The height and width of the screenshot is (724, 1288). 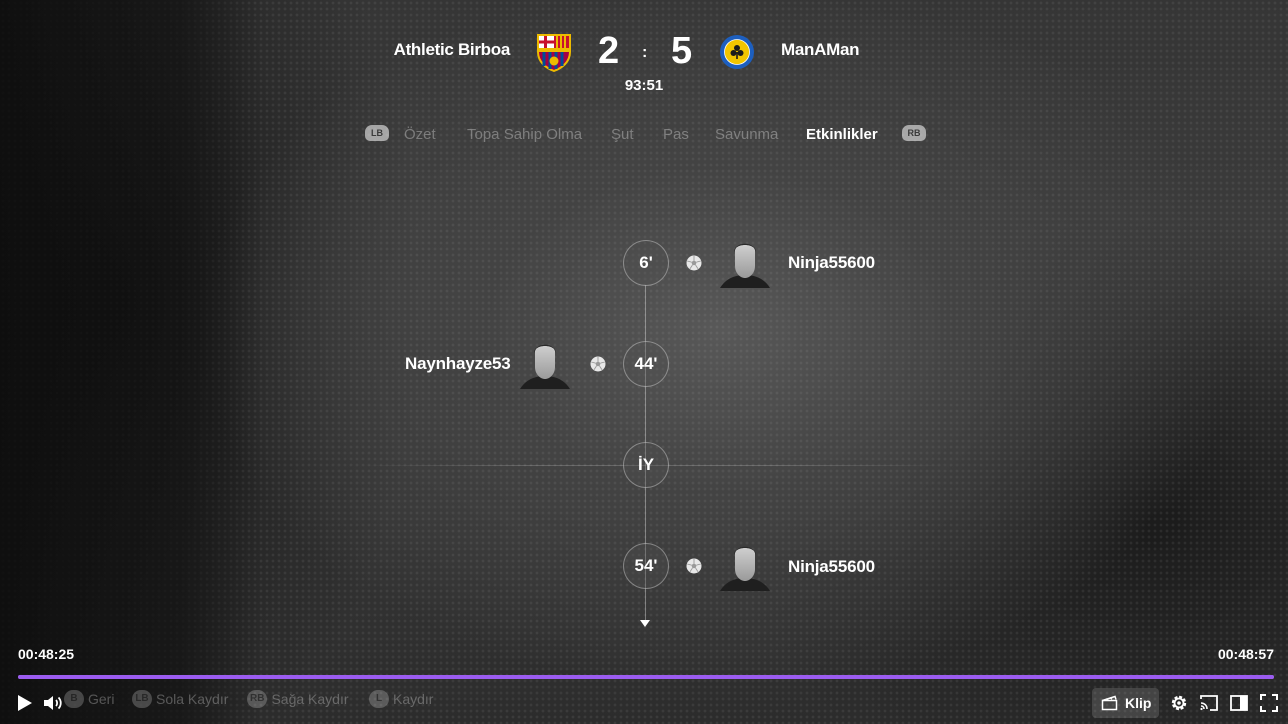 What do you see at coordinates (842, 134) in the screenshot?
I see `tab-events: Etkinlikler` at bounding box center [842, 134].